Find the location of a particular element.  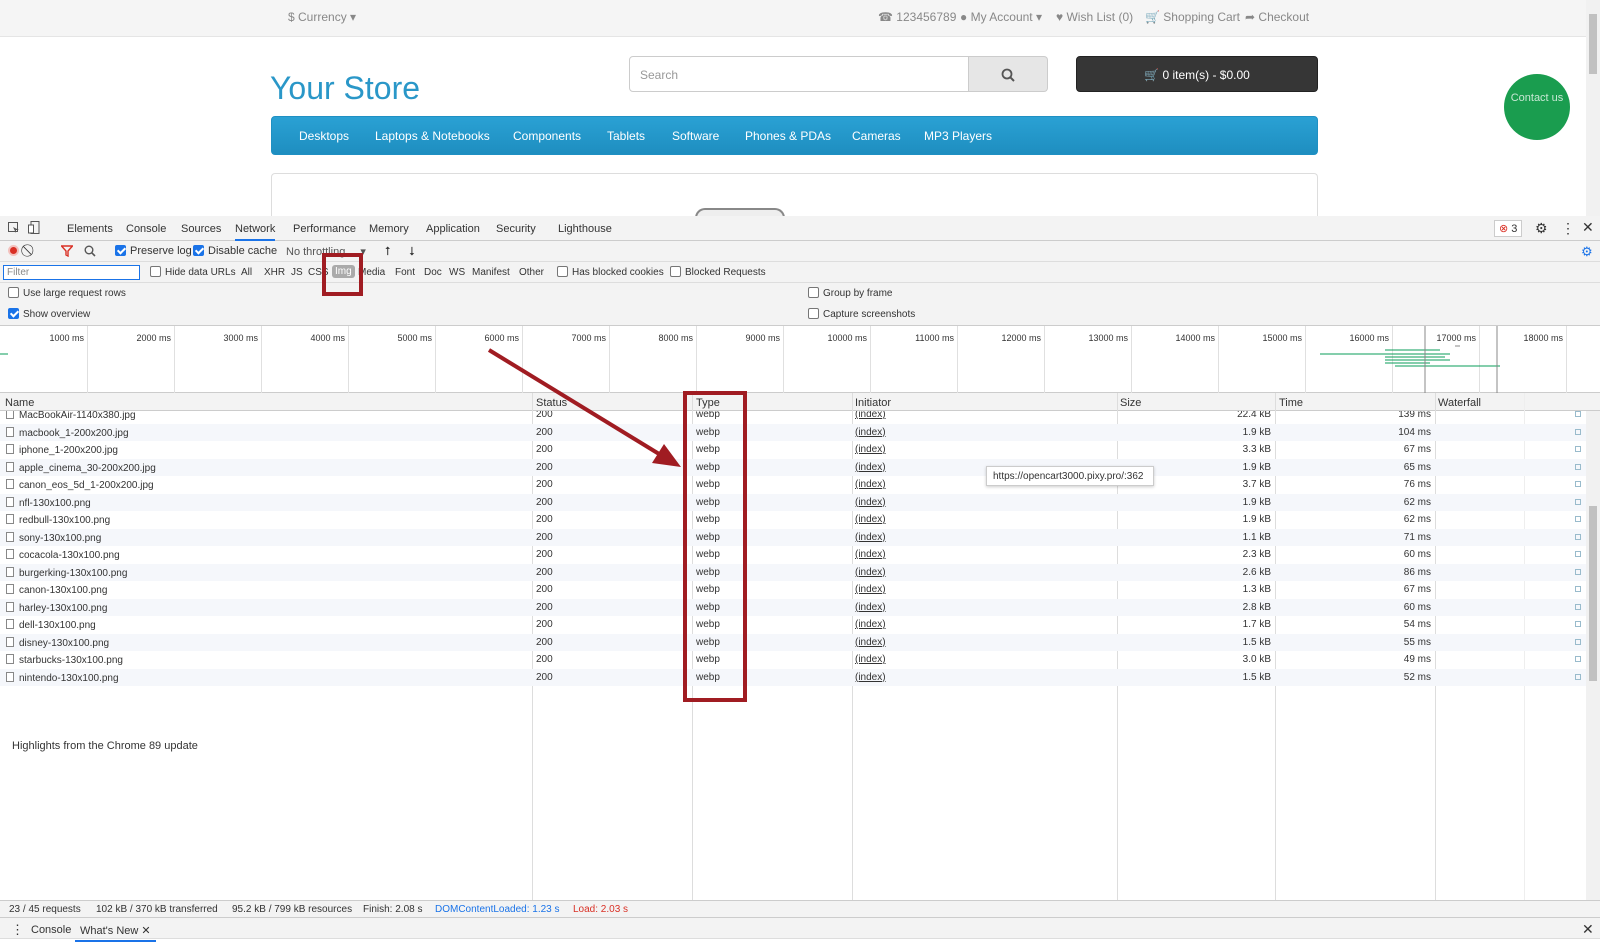

annotation-arrow is located at coordinates (584, 407).